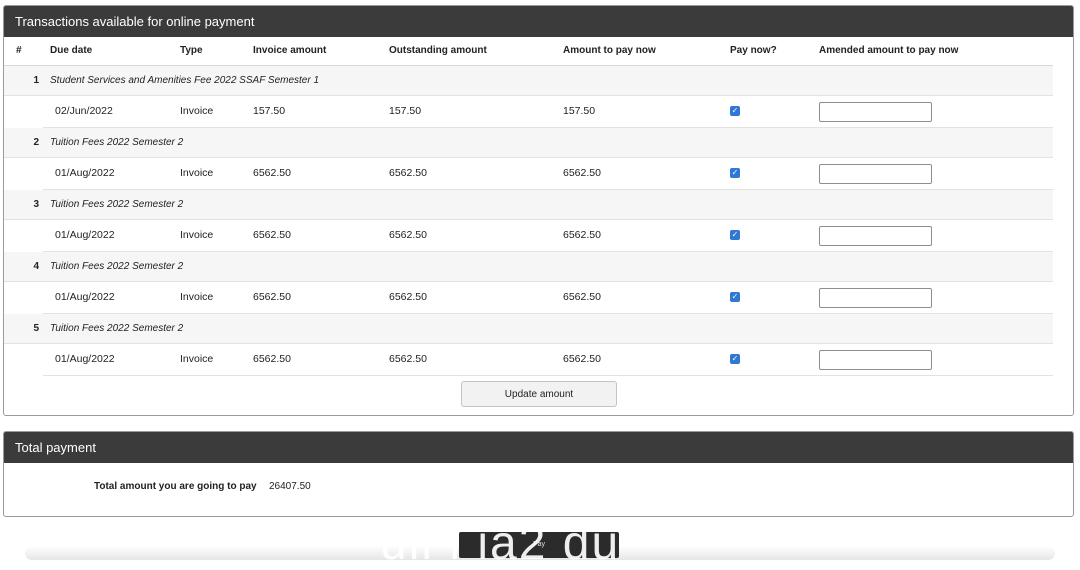 The width and height of the screenshot is (1080, 570). What do you see at coordinates (269, 111) in the screenshot?
I see `invoice-amount-cell: 157.50` at bounding box center [269, 111].